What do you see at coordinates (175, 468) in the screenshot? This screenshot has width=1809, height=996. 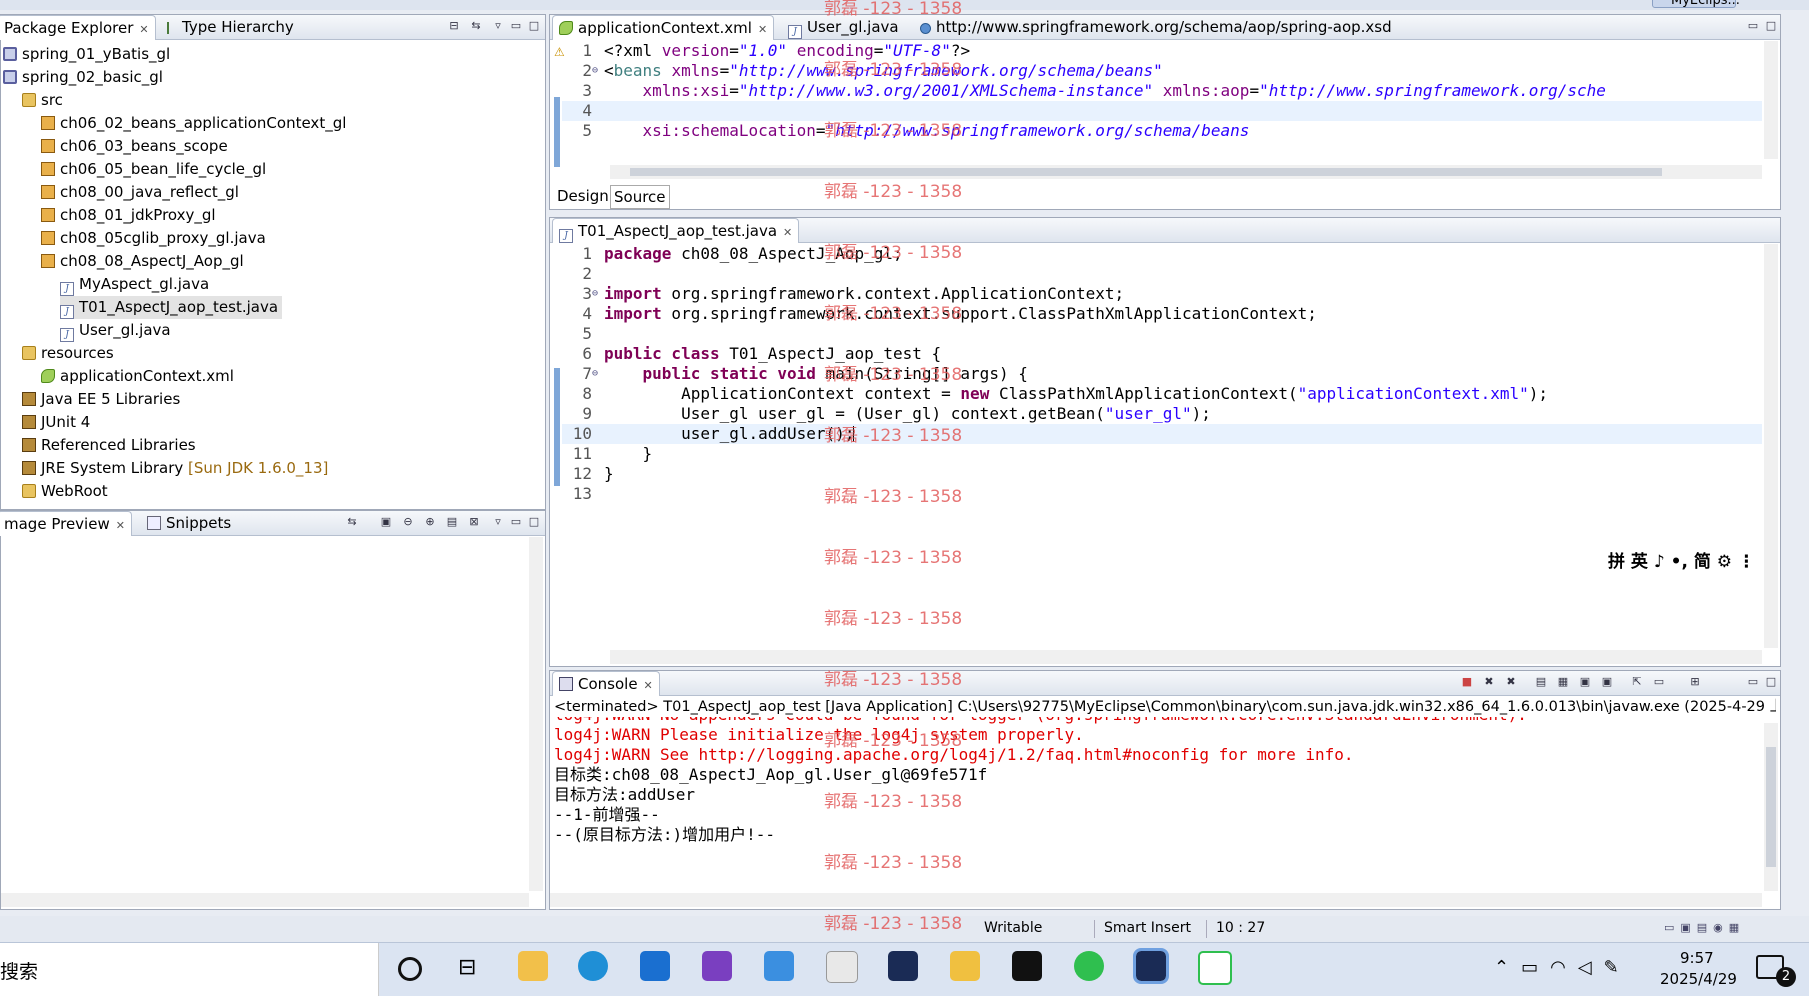 I see `tree-item: JRE System Library [Sun JDK 1.6.0_13]` at bounding box center [175, 468].